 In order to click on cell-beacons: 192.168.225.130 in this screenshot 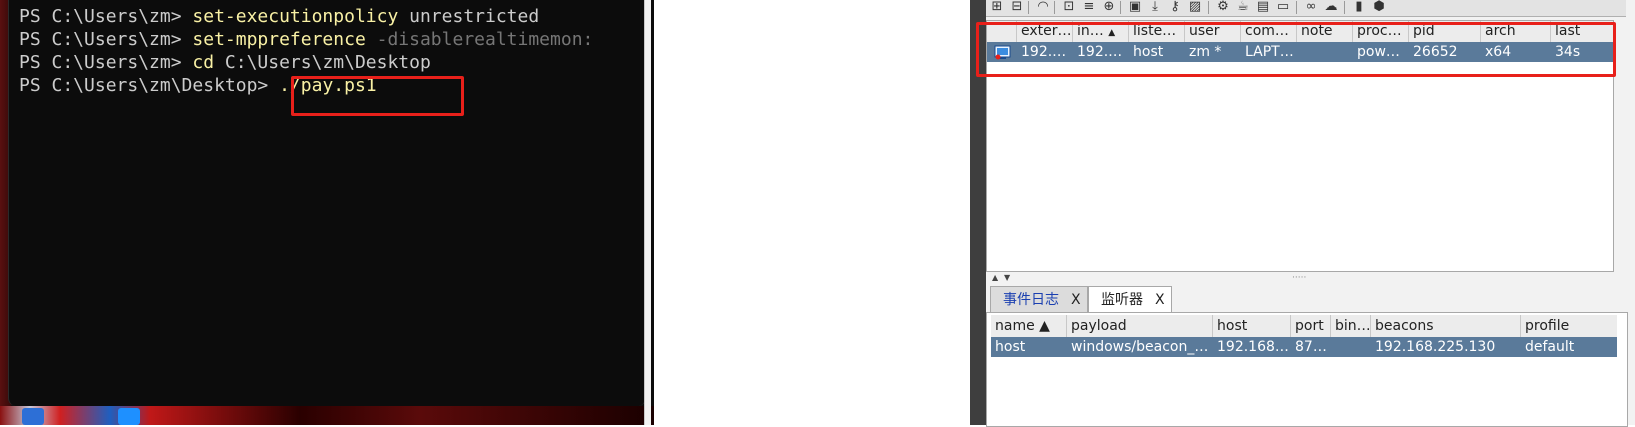, I will do `click(1435, 347)`.